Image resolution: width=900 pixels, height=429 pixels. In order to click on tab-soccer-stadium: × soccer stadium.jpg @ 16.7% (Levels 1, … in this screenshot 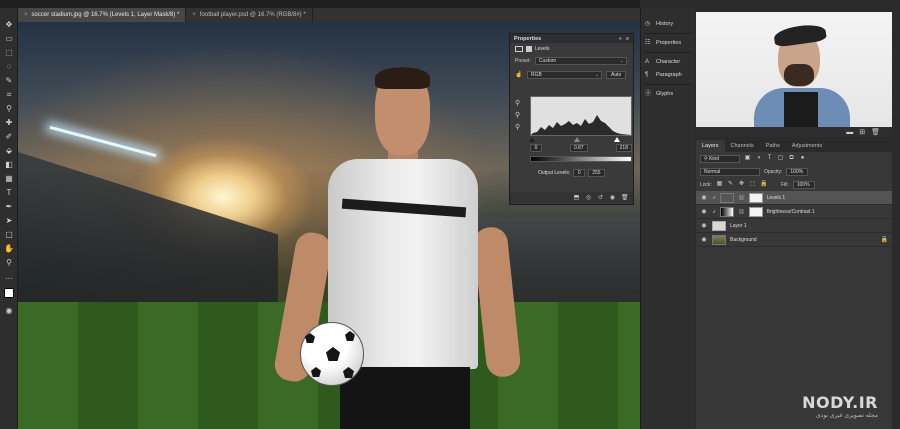, I will do `click(102, 15)`.